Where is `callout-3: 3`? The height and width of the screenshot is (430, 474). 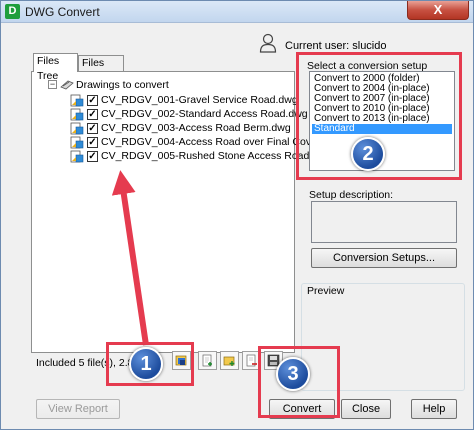 callout-3: 3 is located at coordinates (293, 374).